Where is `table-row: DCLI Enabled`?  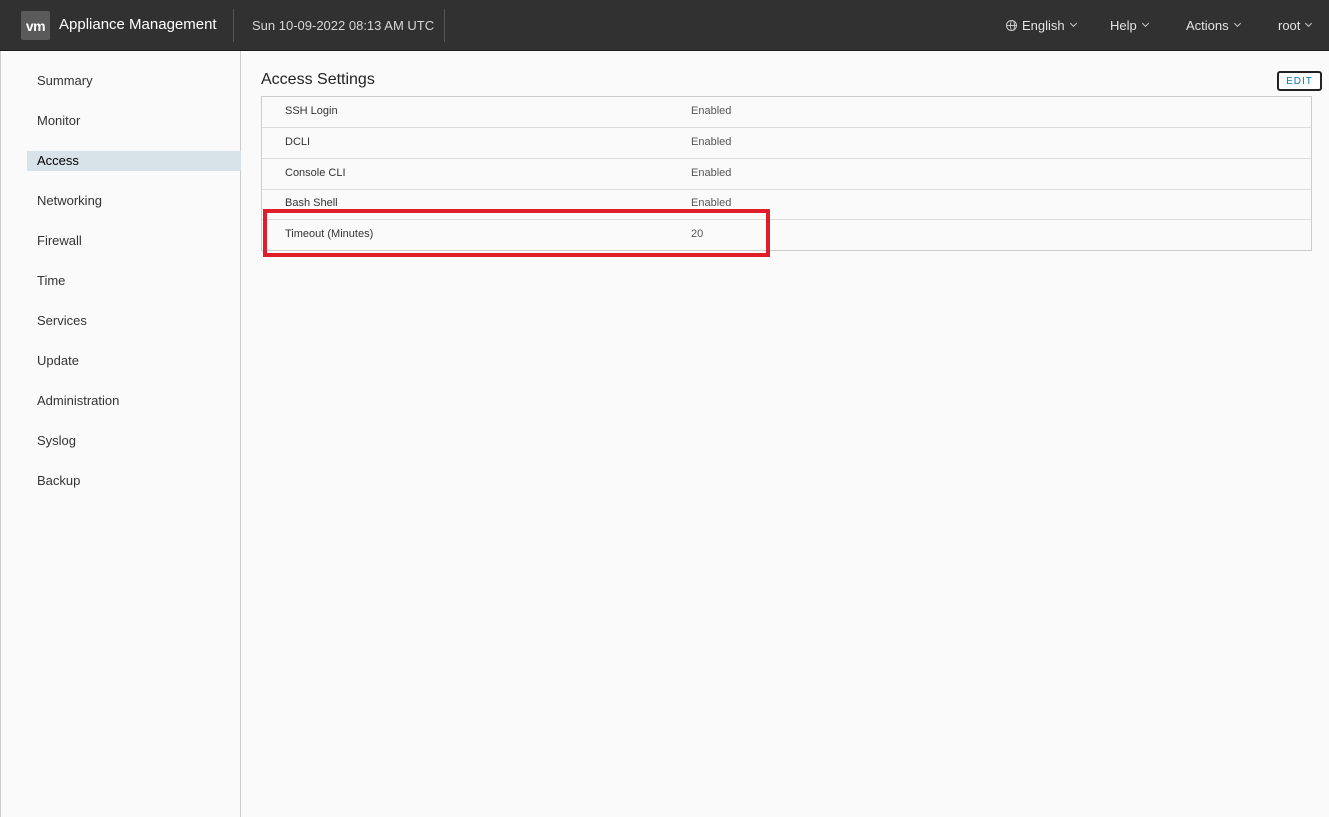
table-row: DCLI Enabled is located at coordinates (786, 143).